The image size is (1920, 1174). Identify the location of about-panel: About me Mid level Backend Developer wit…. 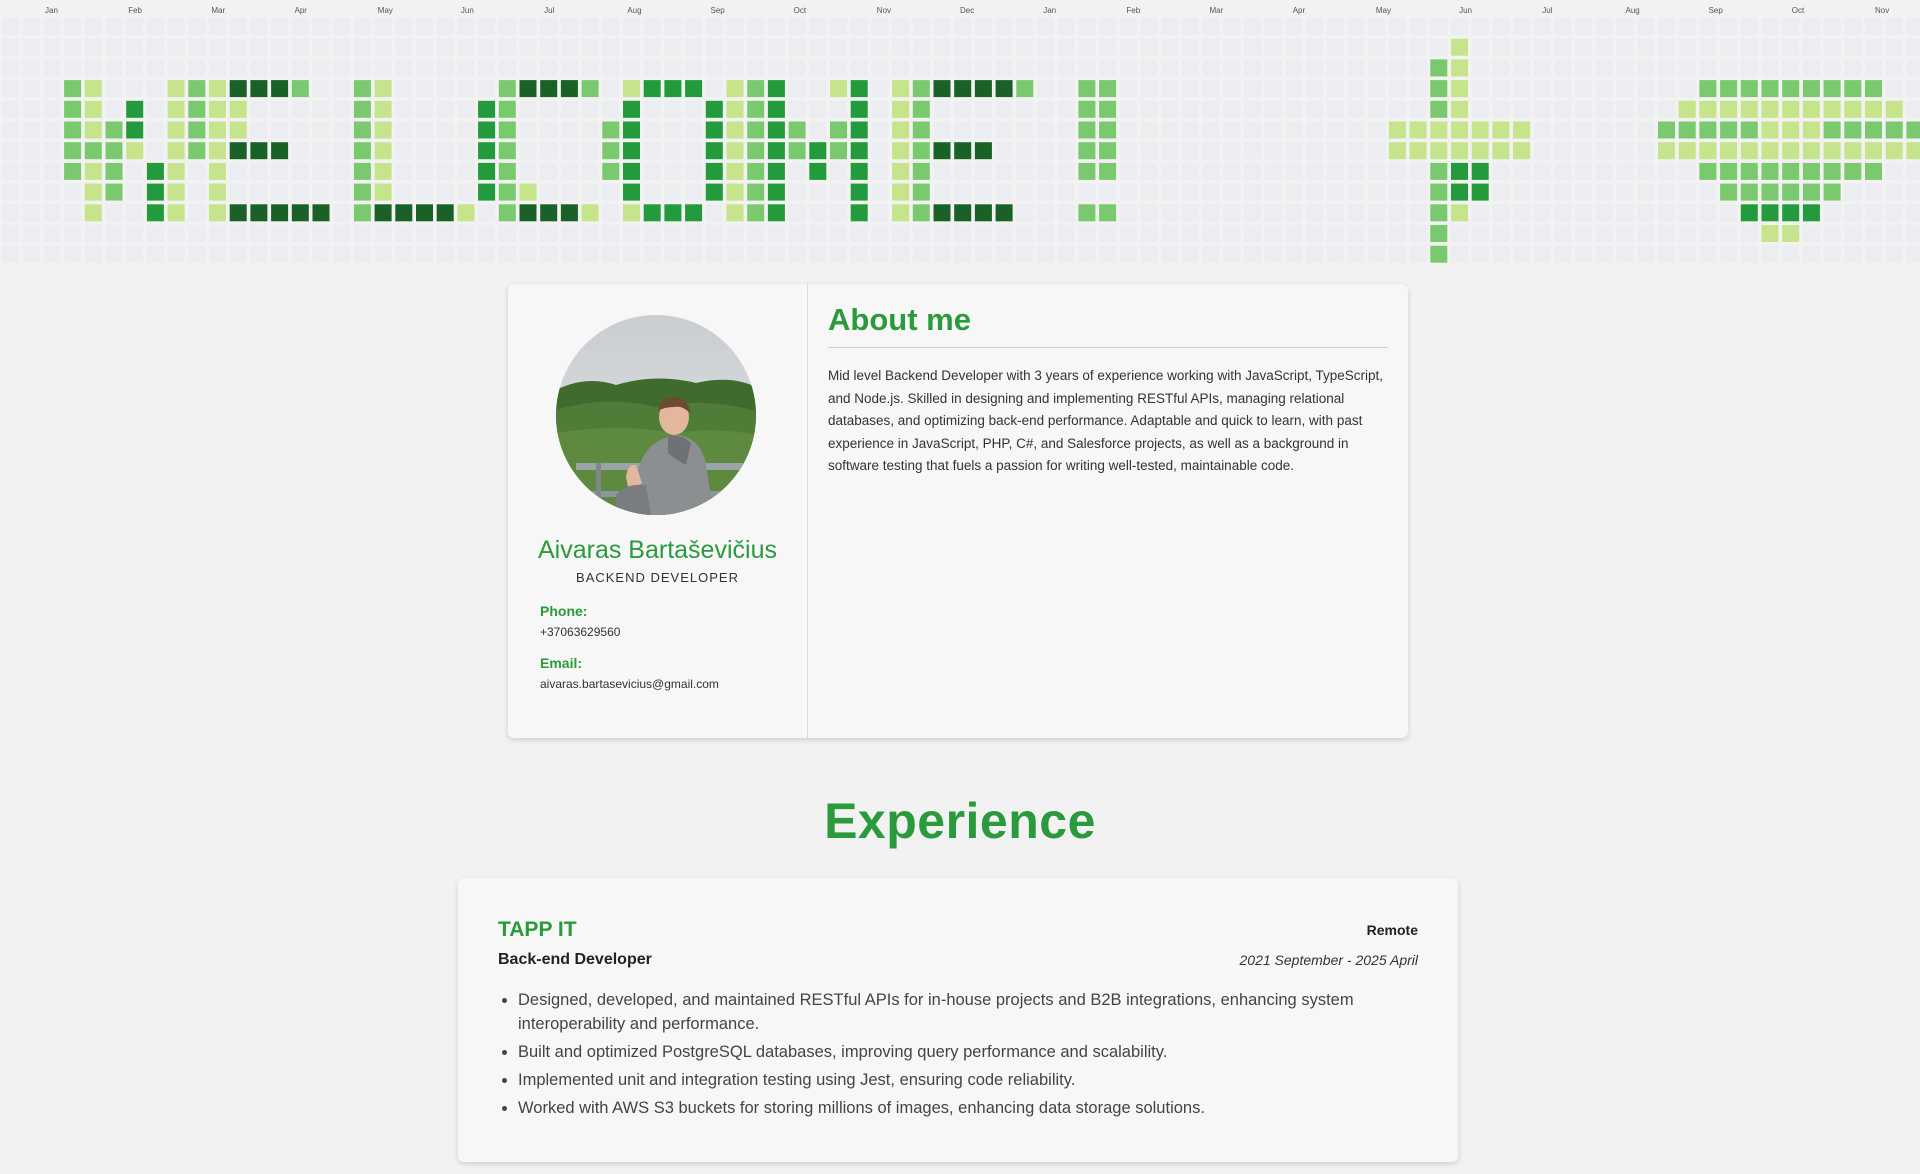
(1108, 511).